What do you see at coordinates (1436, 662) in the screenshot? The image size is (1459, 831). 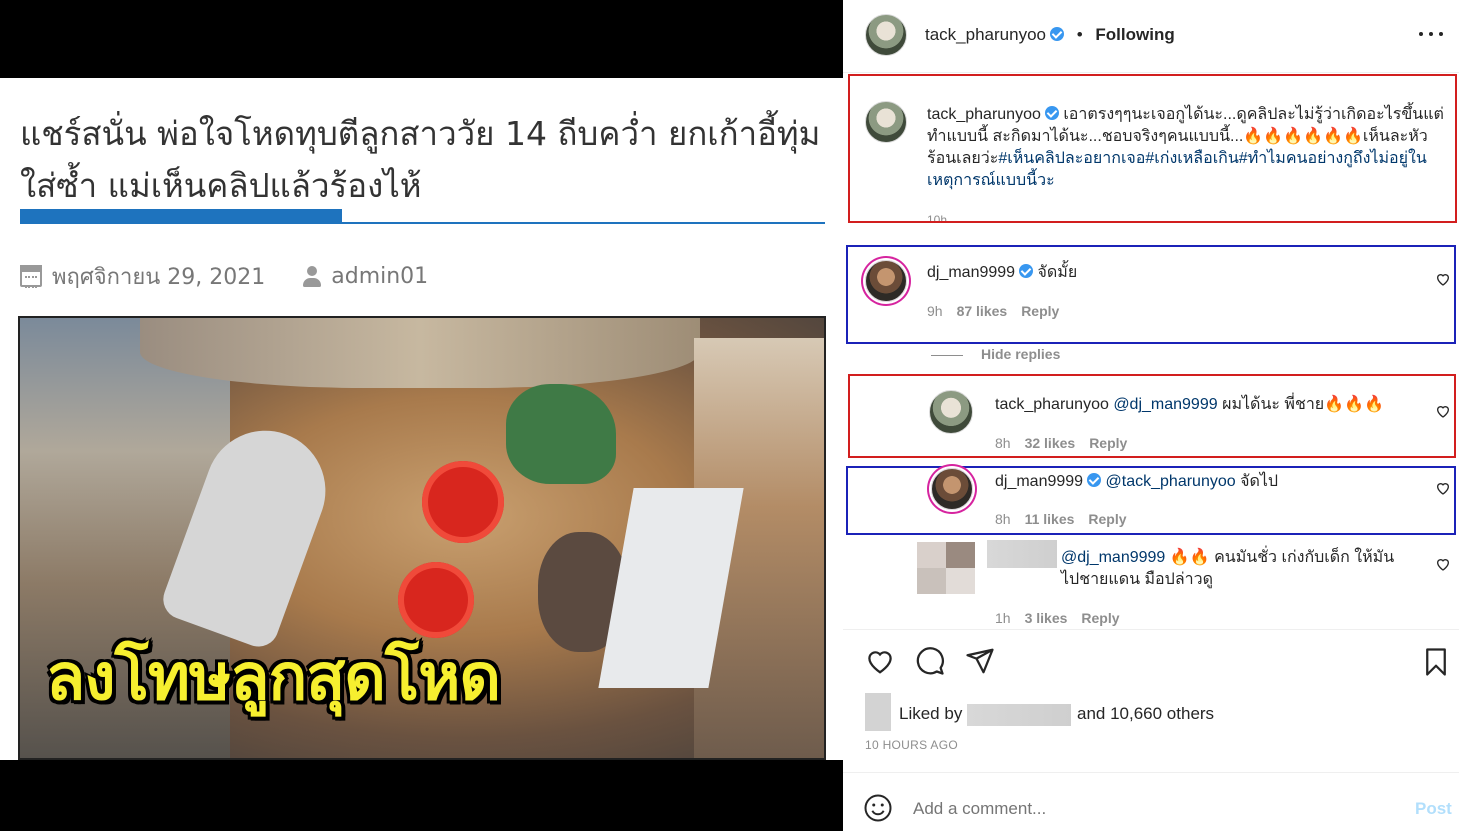 I see `bookmark-icon` at bounding box center [1436, 662].